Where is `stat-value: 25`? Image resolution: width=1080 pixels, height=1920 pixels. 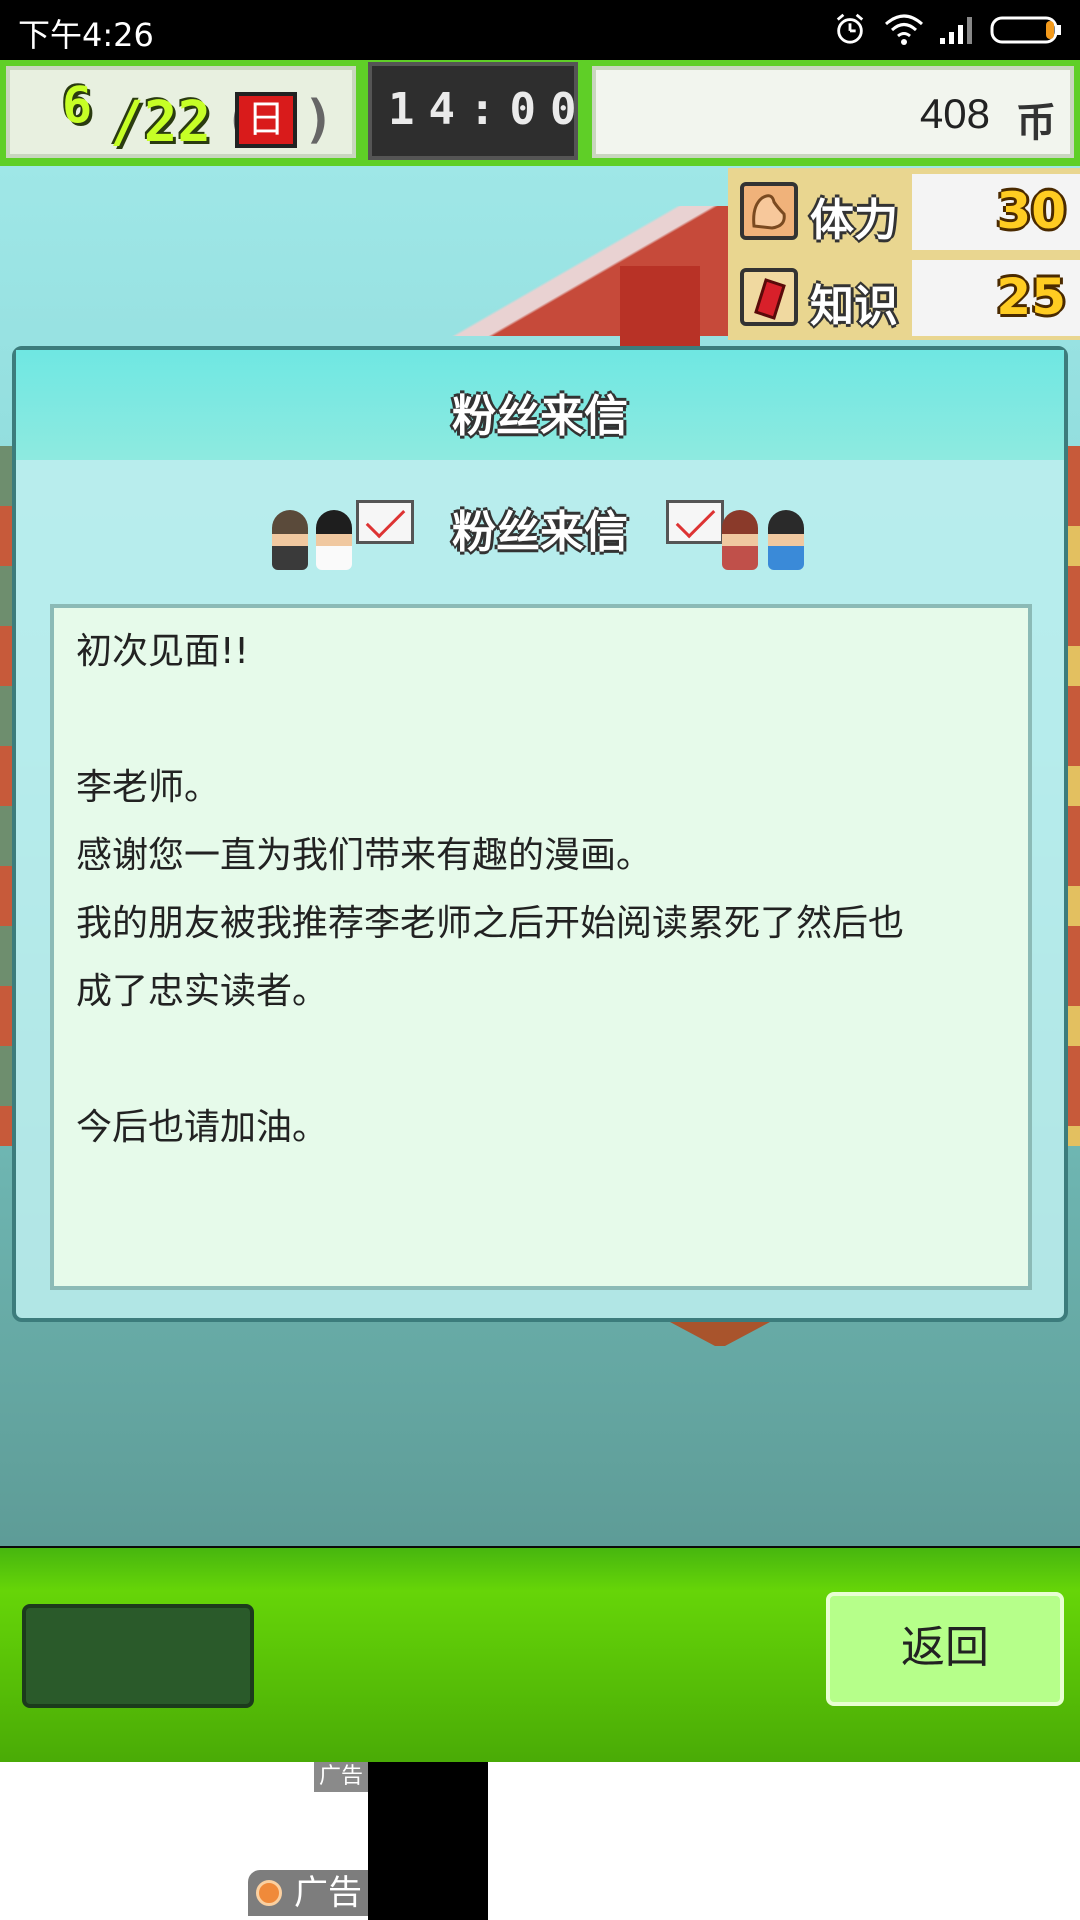
stat-value: 25 is located at coordinates (1031, 297).